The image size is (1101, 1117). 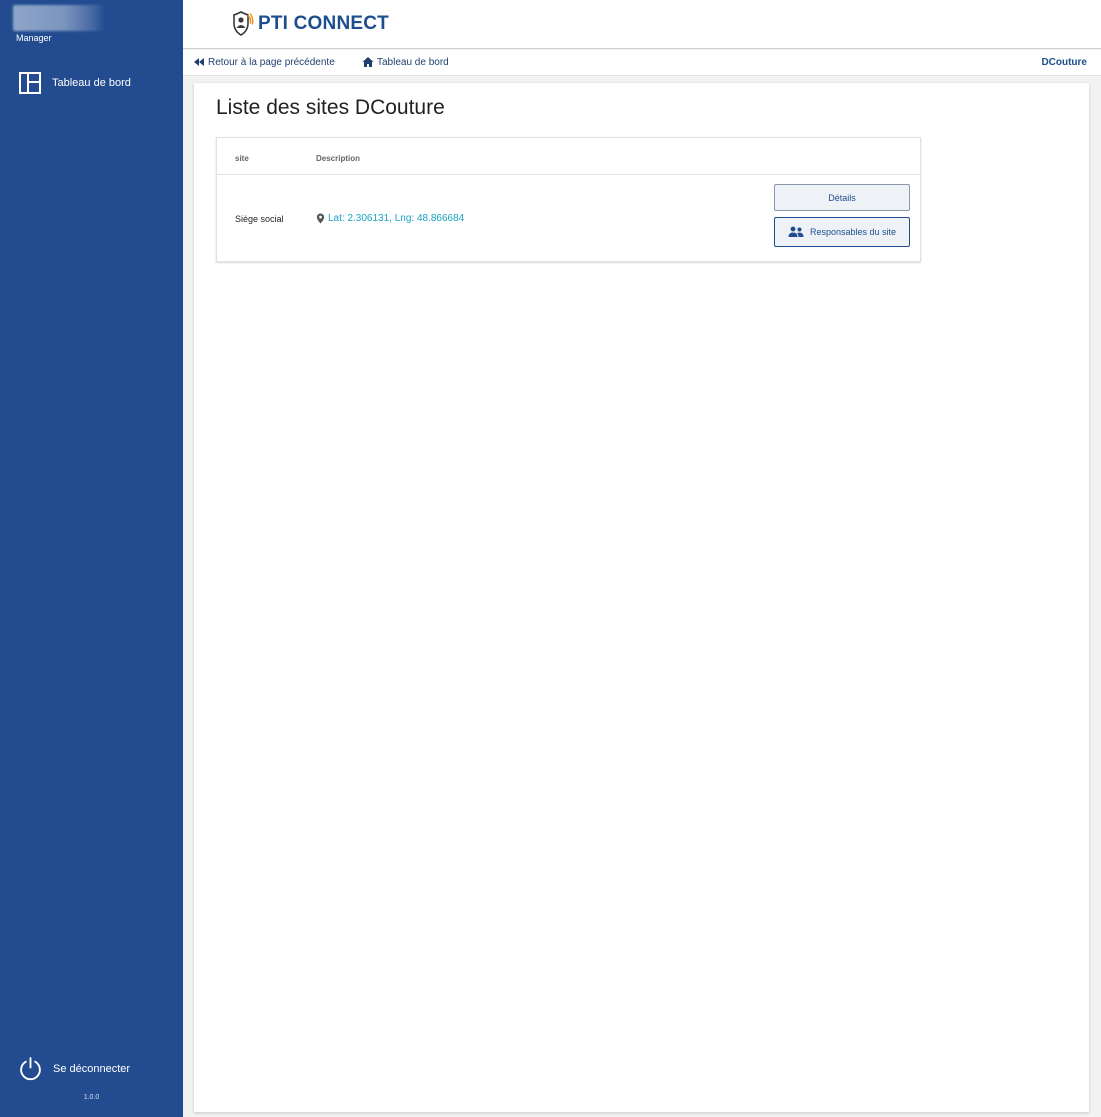 I want to click on sidebar-item-dashboard: Tableau de bord, so click(x=74, y=83).